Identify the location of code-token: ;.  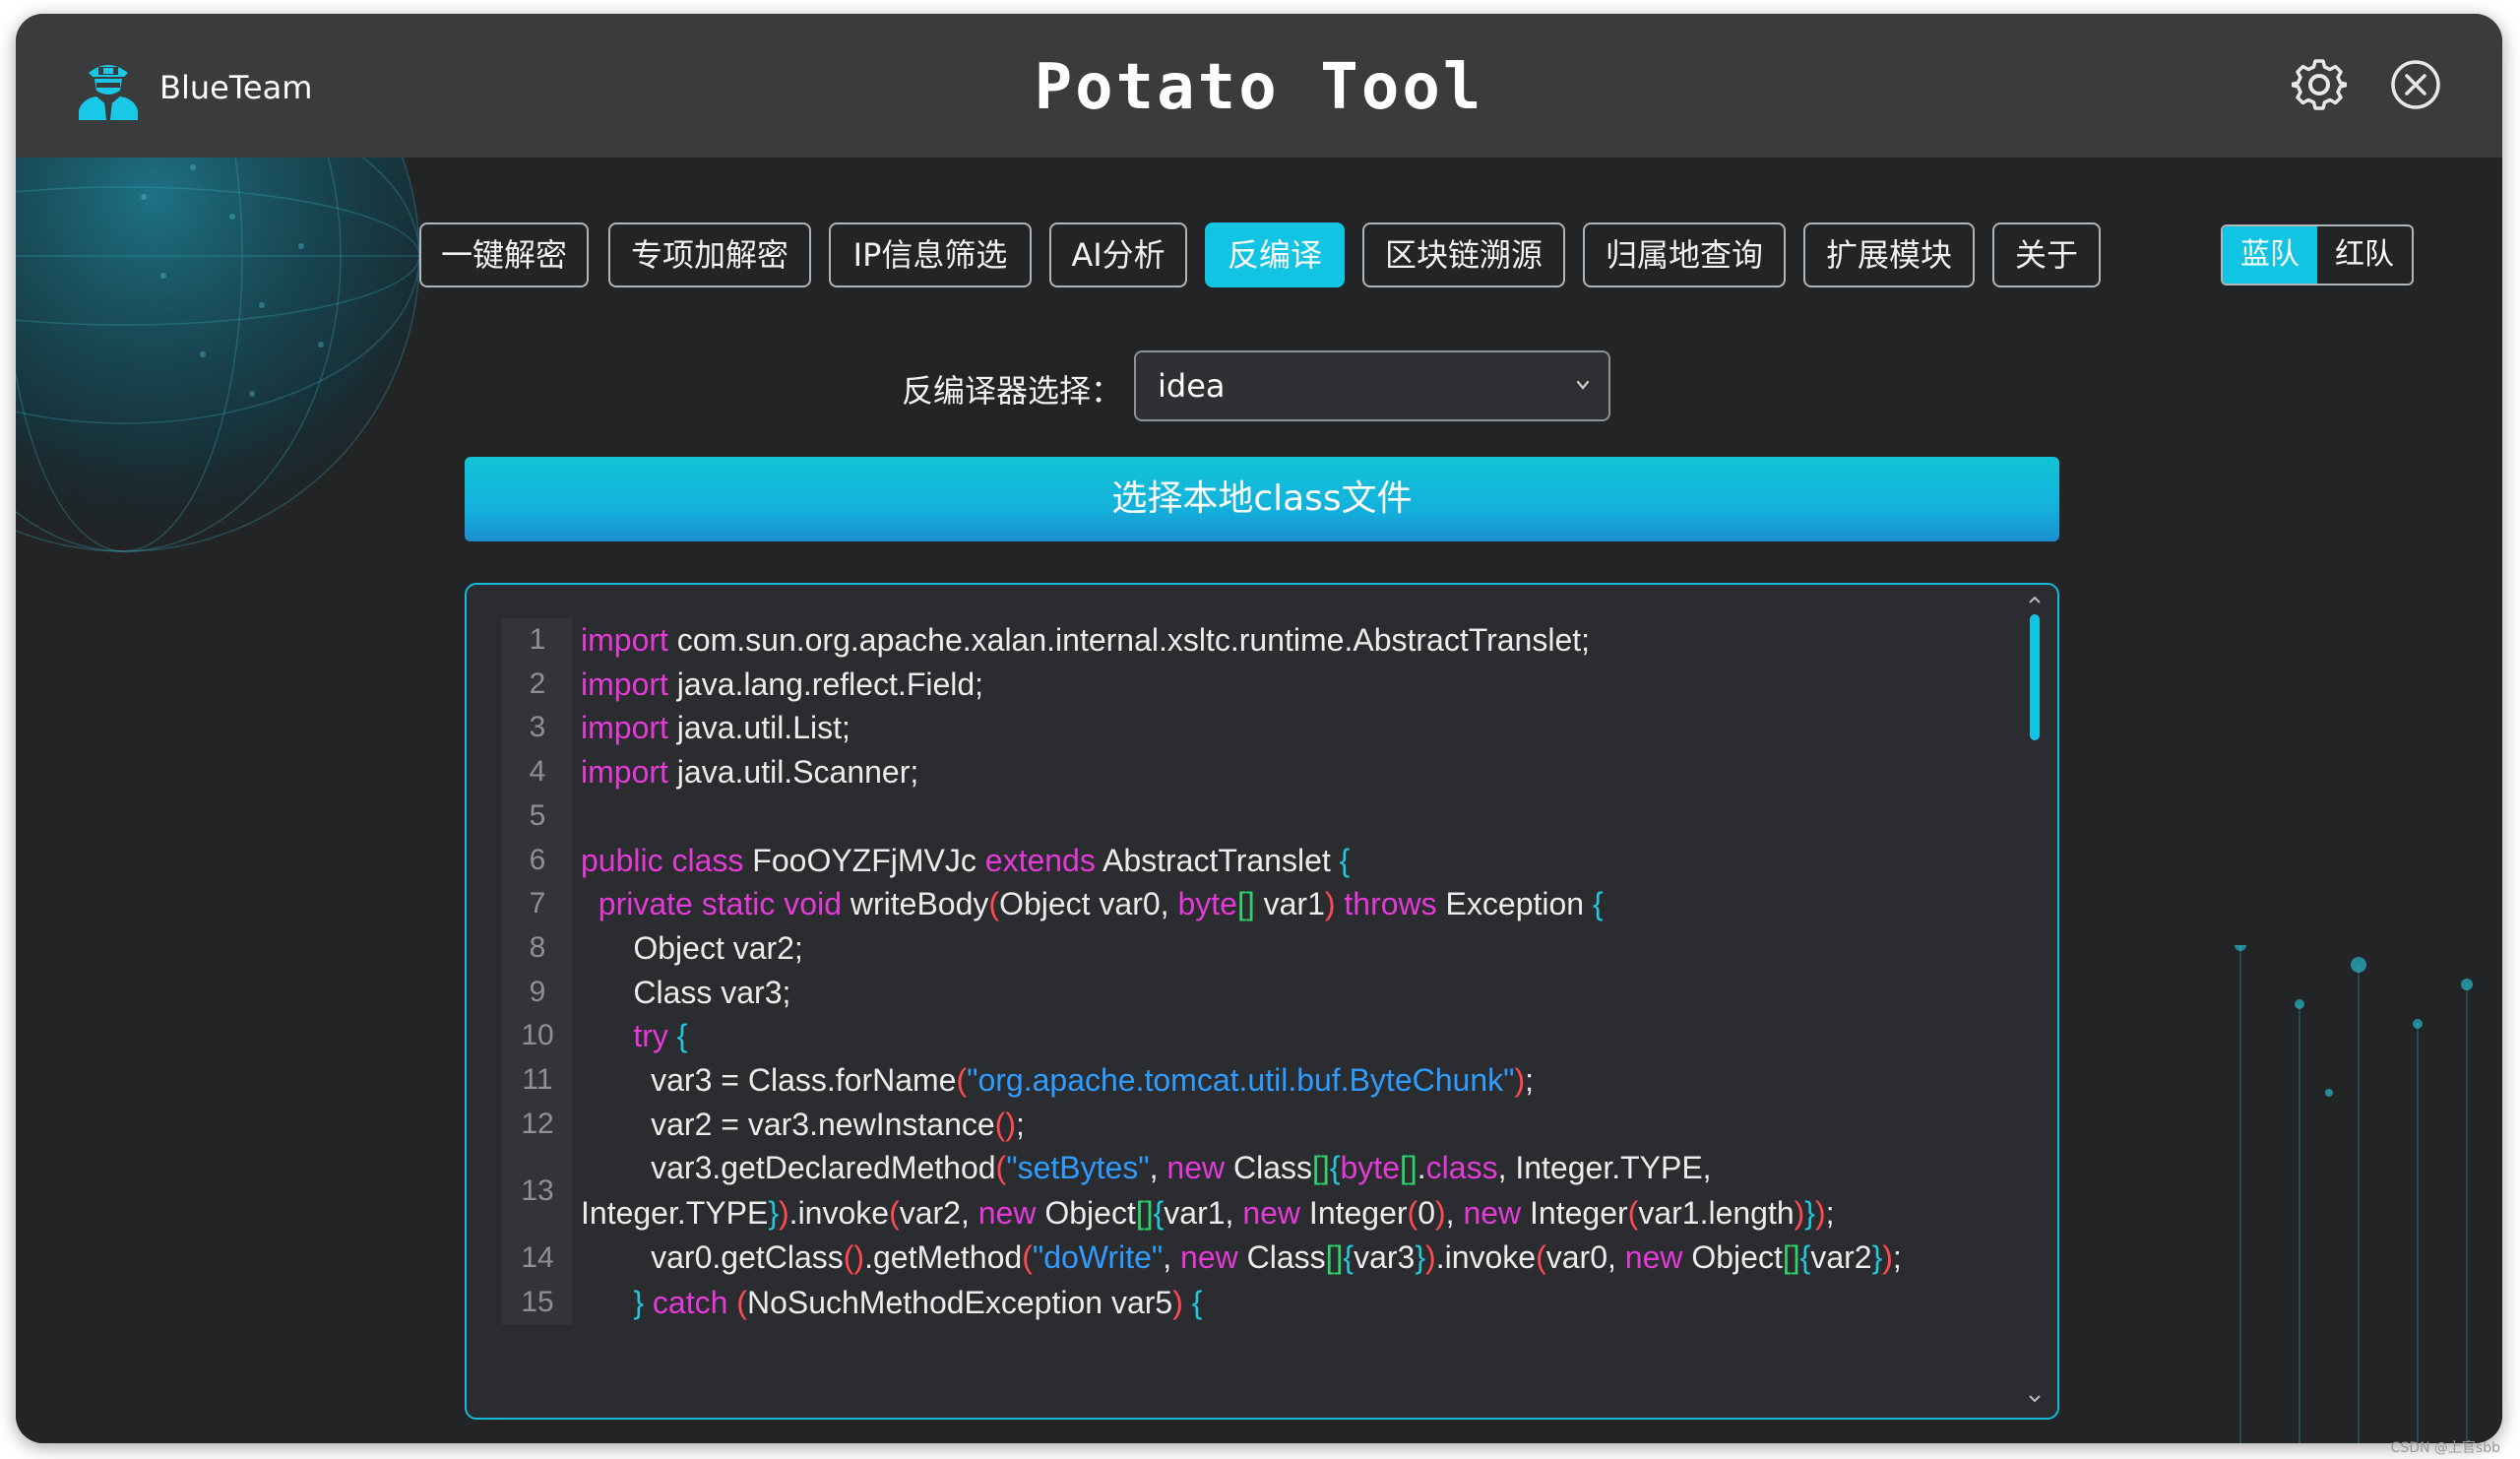
(1897, 1257).